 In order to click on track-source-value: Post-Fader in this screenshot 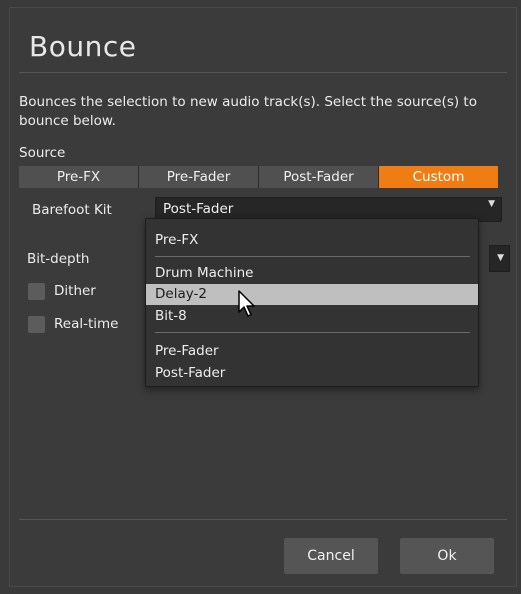, I will do `click(198, 209)`.